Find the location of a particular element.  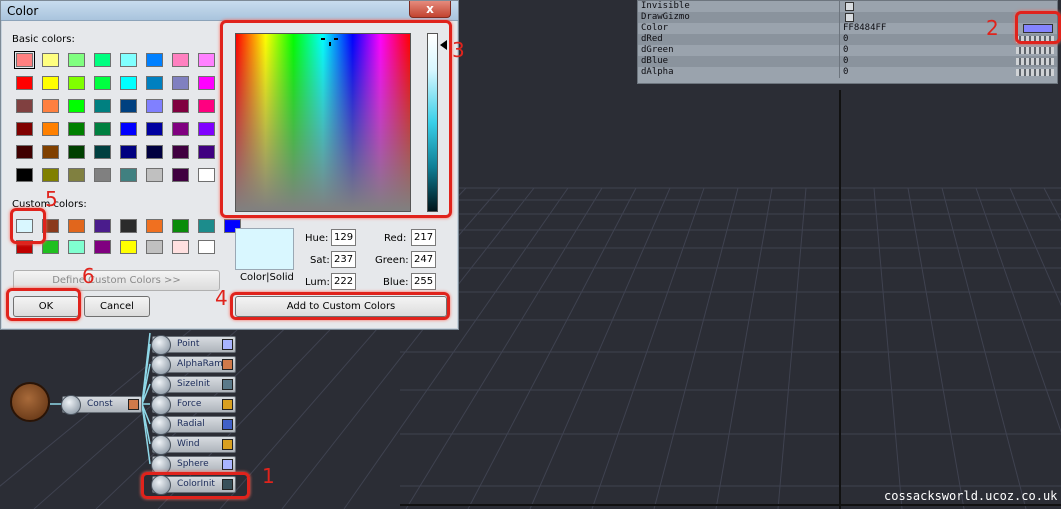

node-radial: Radial is located at coordinates (193, 425).